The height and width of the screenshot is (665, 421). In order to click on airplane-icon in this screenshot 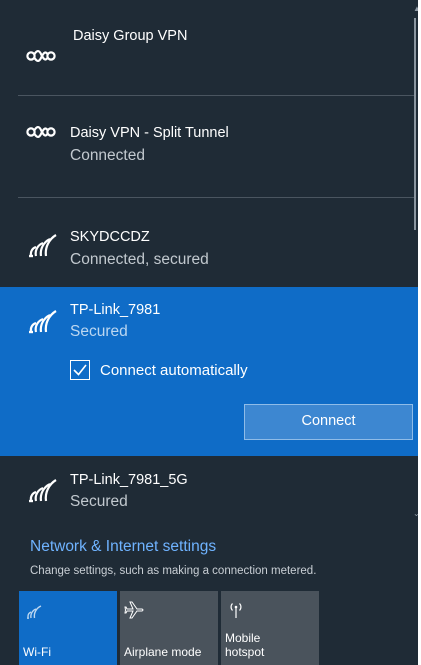, I will do `click(134, 610)`.